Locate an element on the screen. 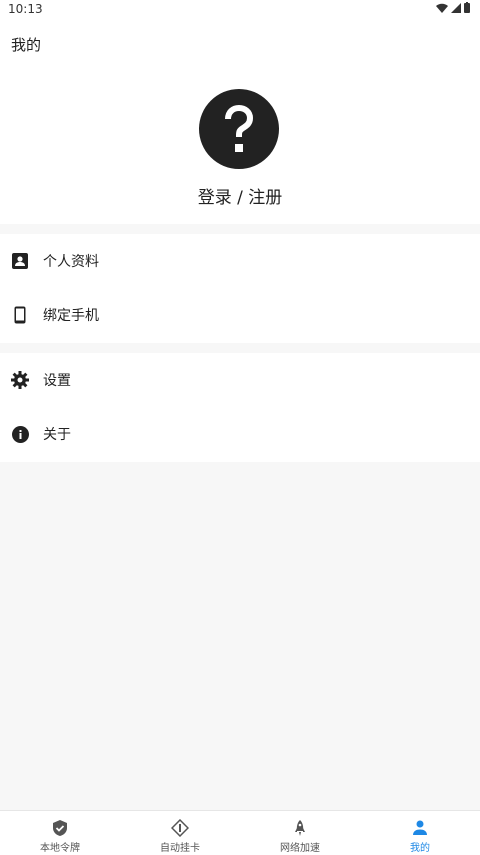 This screenshot has height=855, width=480. wifi-icon is located at coordinates (442, 8).